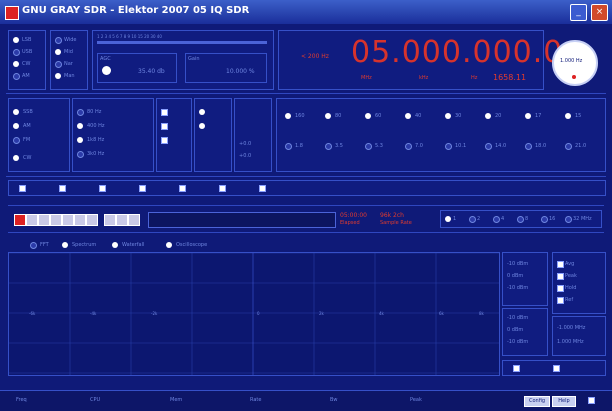 The width and height of the screenshot is (612, 411). Describe the element at coordinates (560, 300) in the screenshot. I see `ref-check` at that location.